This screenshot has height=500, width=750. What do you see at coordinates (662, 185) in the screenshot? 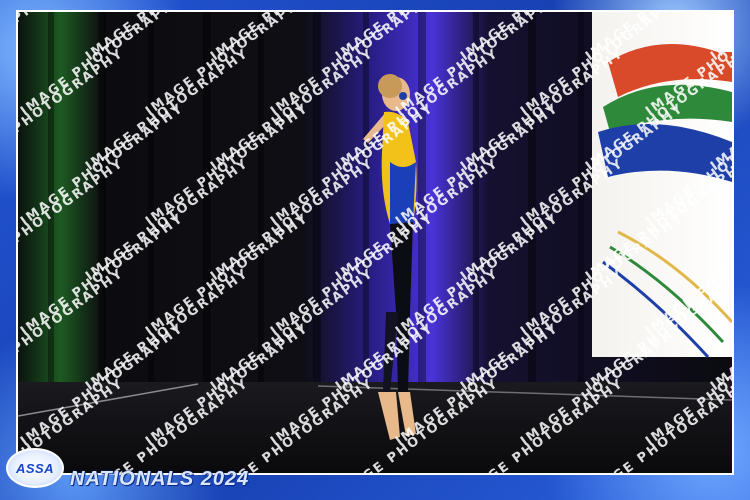
I see `flag-banner` at bounding box center [662, 185].